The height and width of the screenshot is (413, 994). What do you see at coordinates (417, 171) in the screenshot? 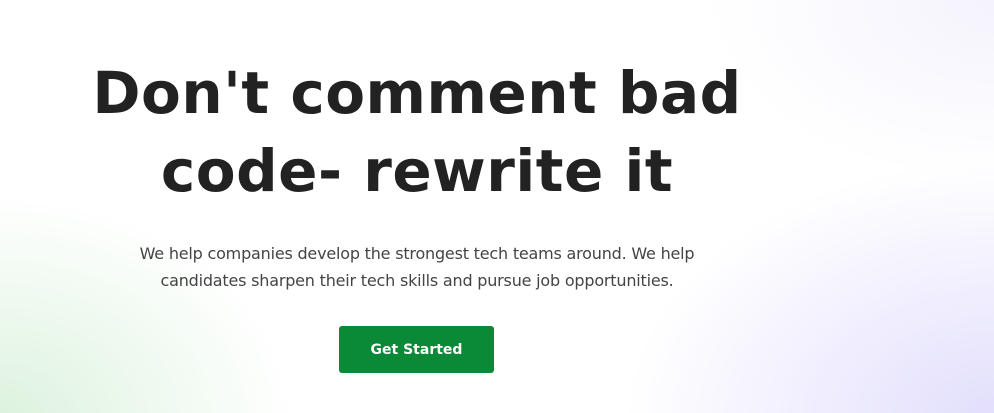
I see `hero-title-line-2: code- rewrite it` at bounding box center [417, 171].